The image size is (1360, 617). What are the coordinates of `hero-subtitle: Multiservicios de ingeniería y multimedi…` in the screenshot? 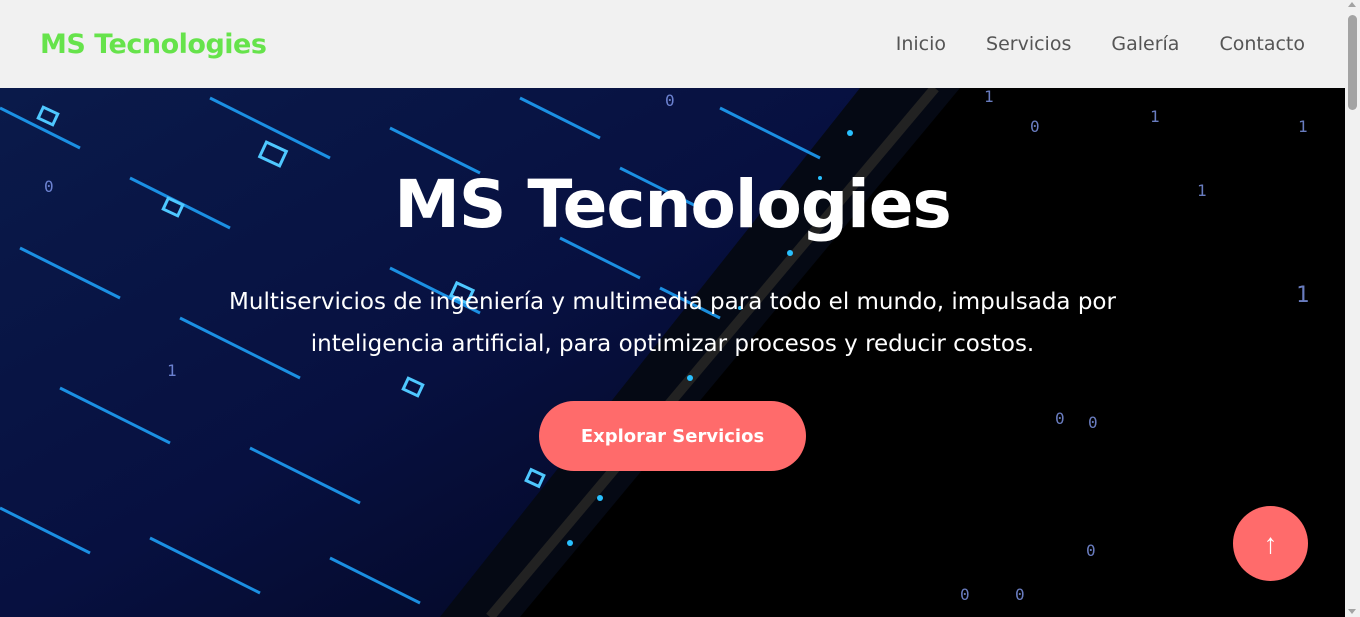 It's located at (672, 323).